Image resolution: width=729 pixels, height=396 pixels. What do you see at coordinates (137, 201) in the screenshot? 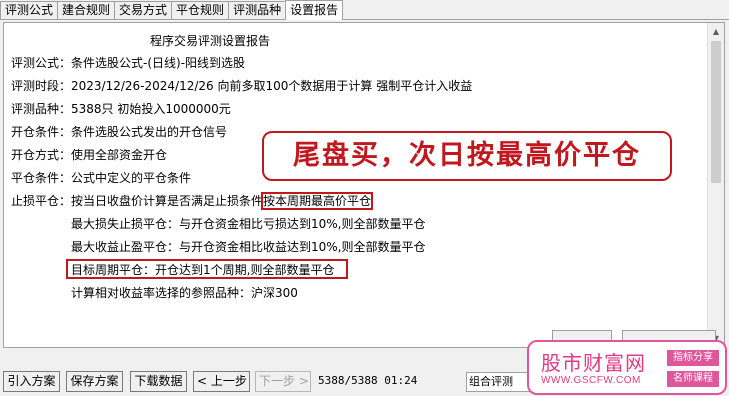
I see `stop-loss-prefix: 止损平仓：按当日收盘价计算是否满足止损条件` at bounding box center [137, 201].